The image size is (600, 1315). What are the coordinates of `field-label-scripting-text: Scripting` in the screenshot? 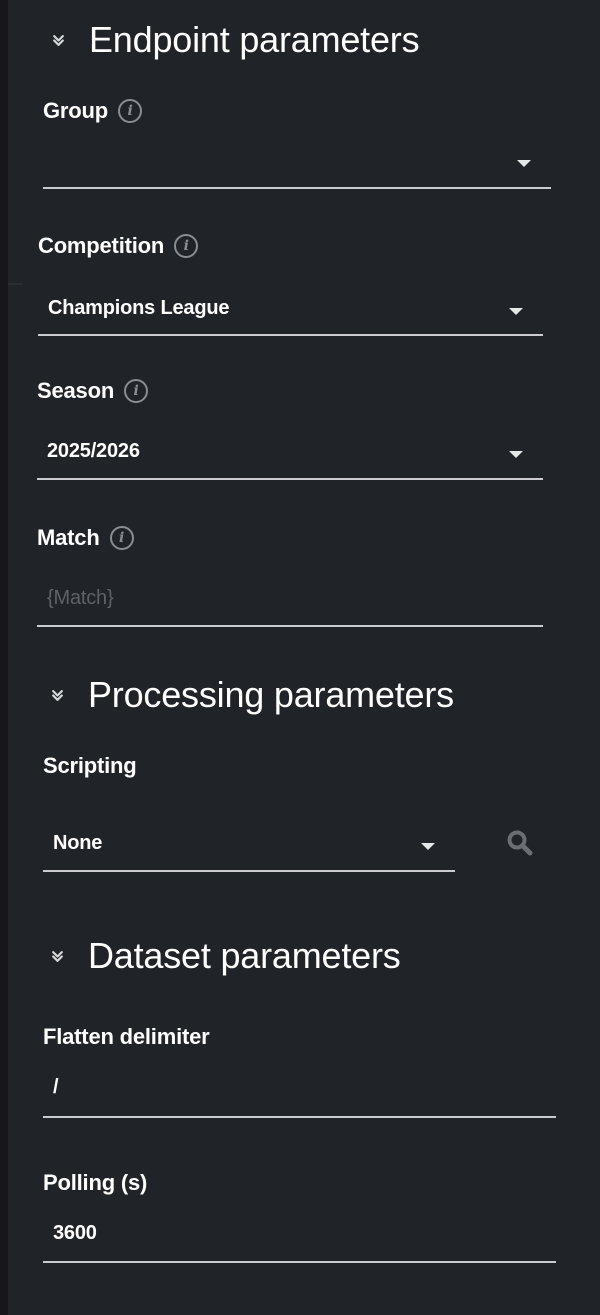 It's located at (90, 765).